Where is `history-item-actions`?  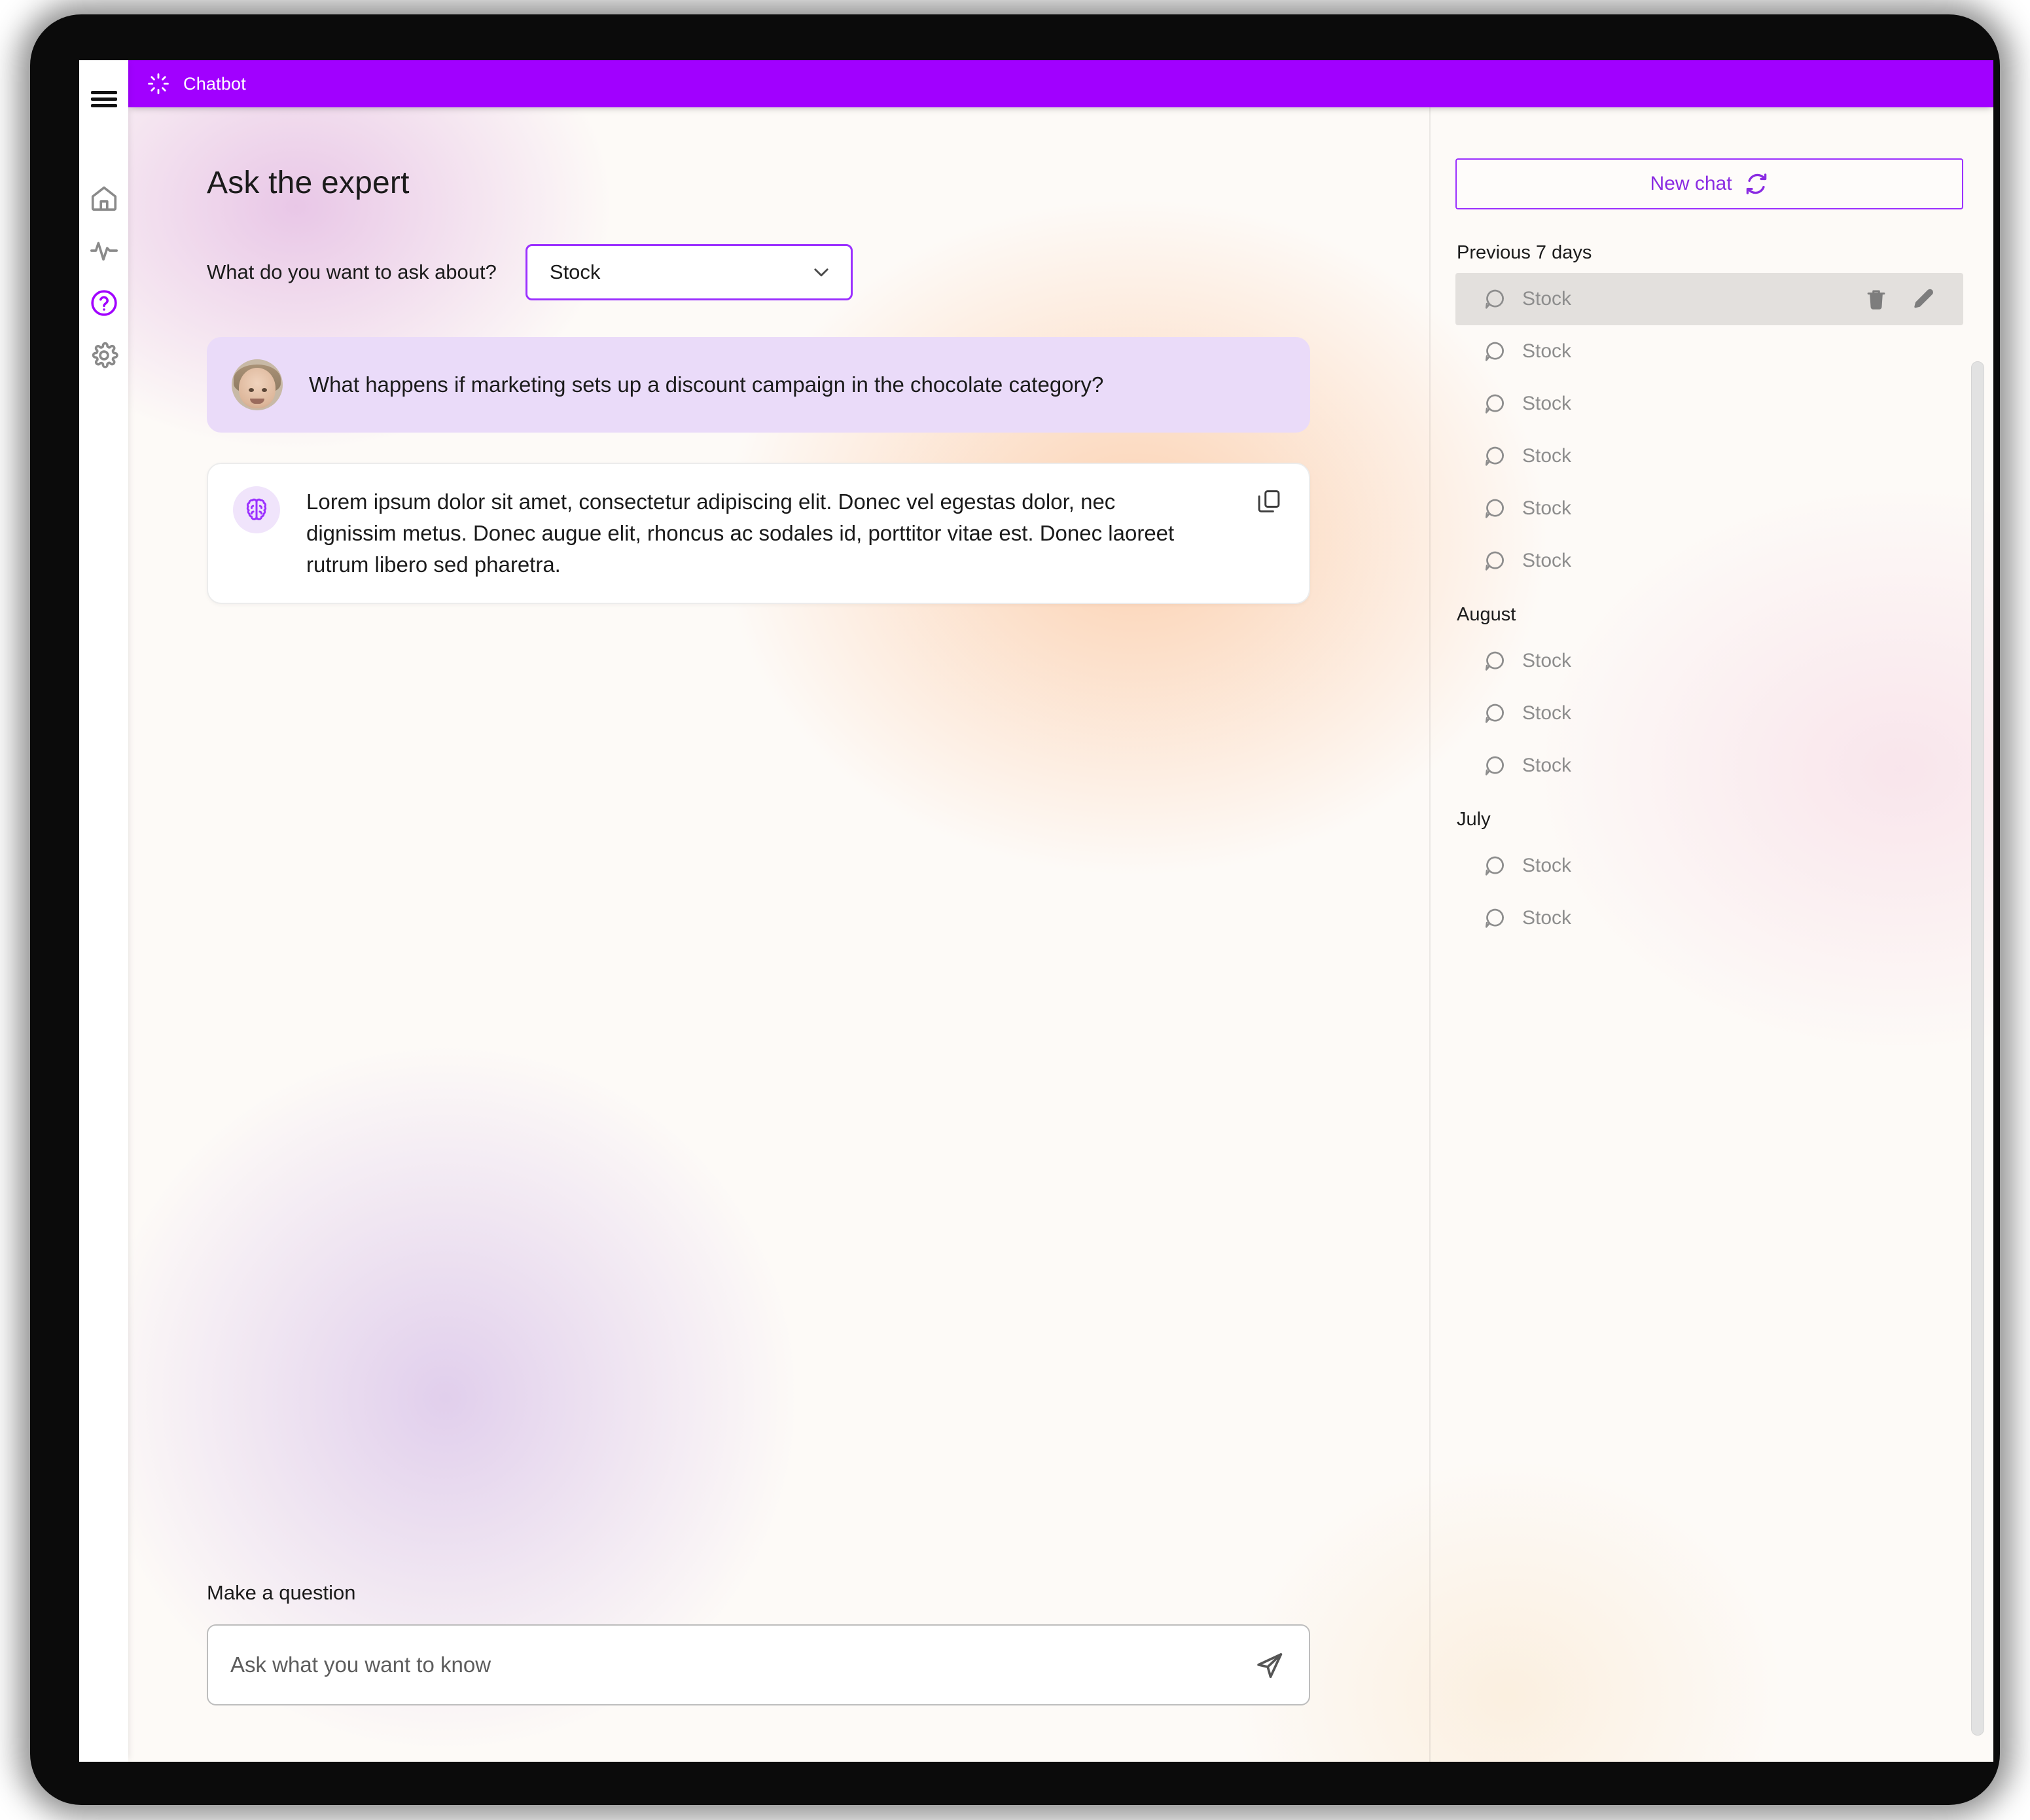
history-item-actions is located at coordinates (1907, 299).